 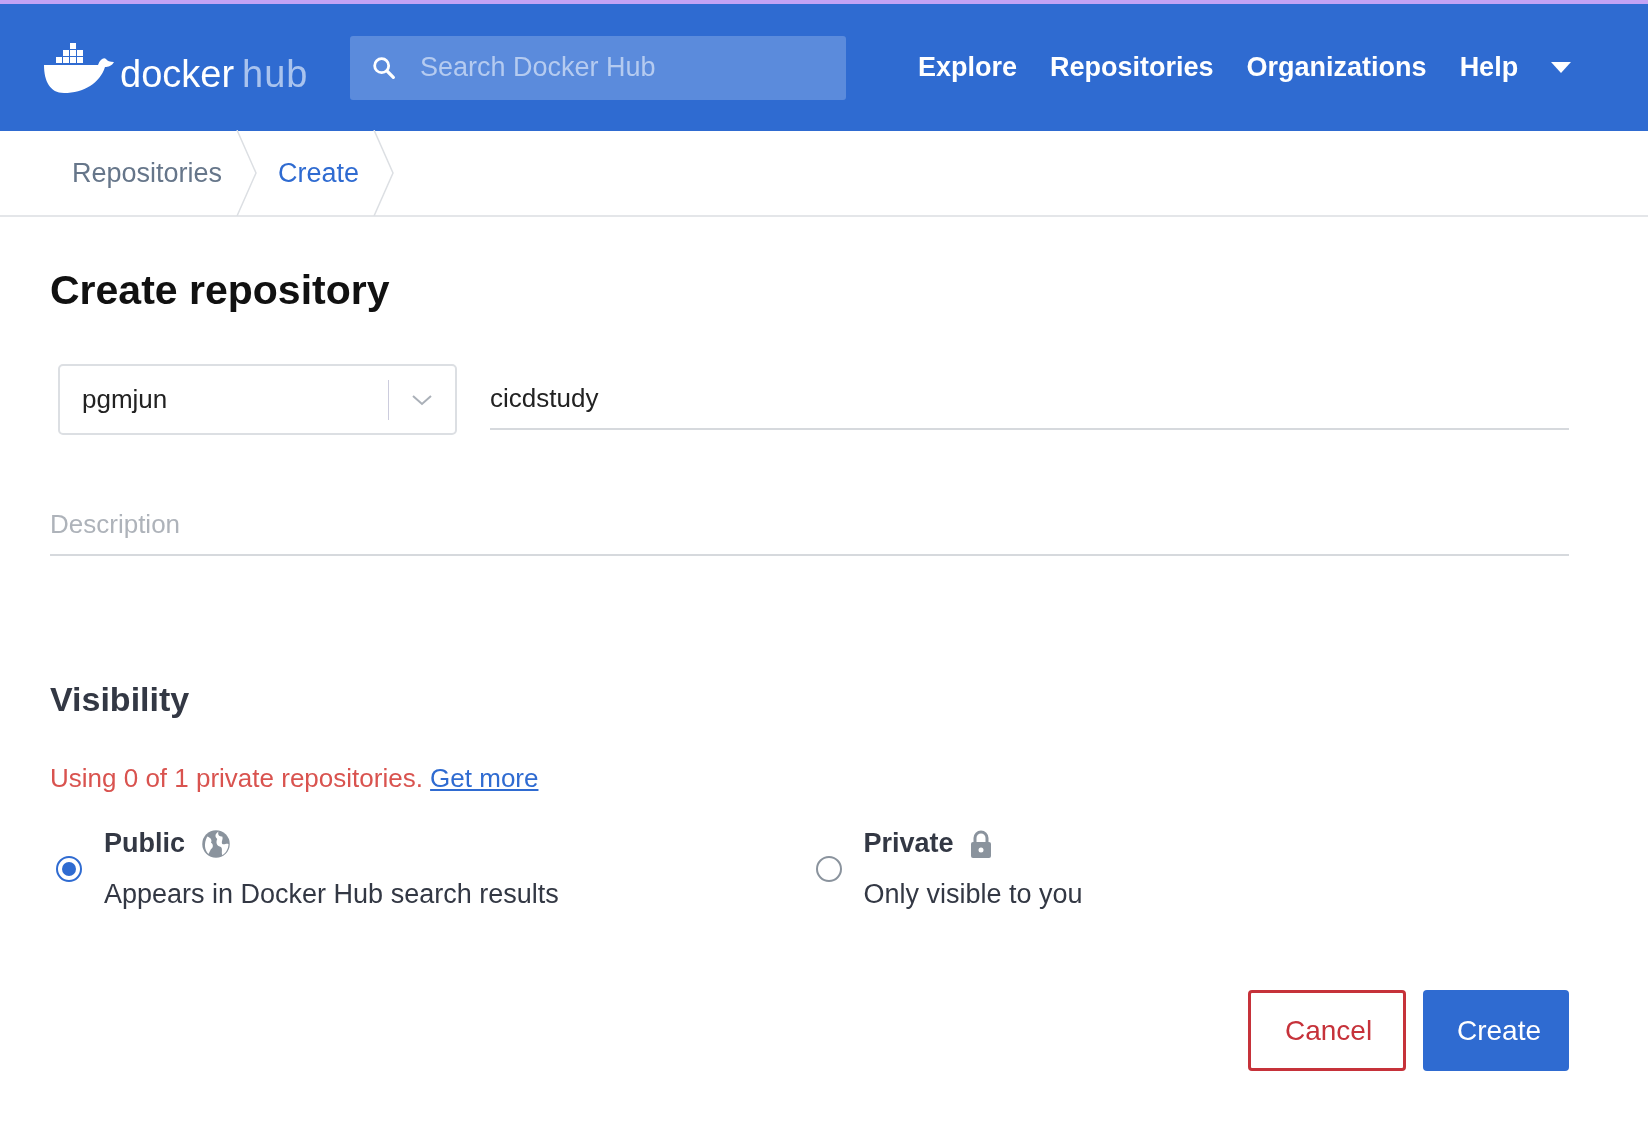 I want to click on dropdown-caret-icon, so click(x=1561, y=67).